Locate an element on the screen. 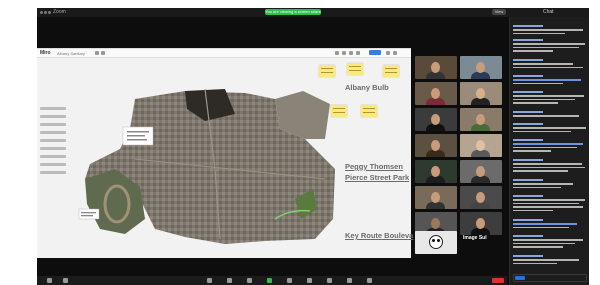  left-tool-list is located at coordinates (55, 143).